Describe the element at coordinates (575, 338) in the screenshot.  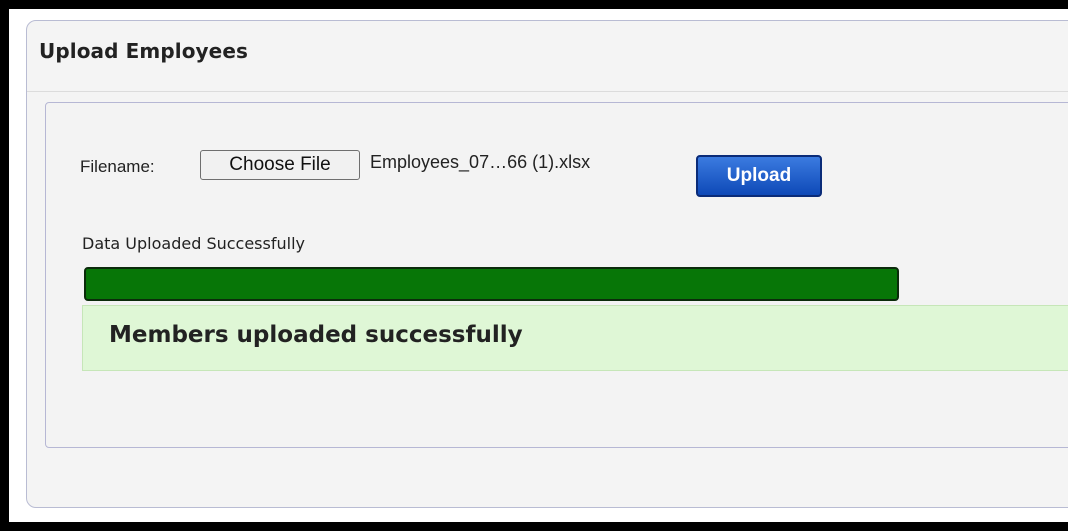
I see `success-alert: Members uploaded successfully` at that location.